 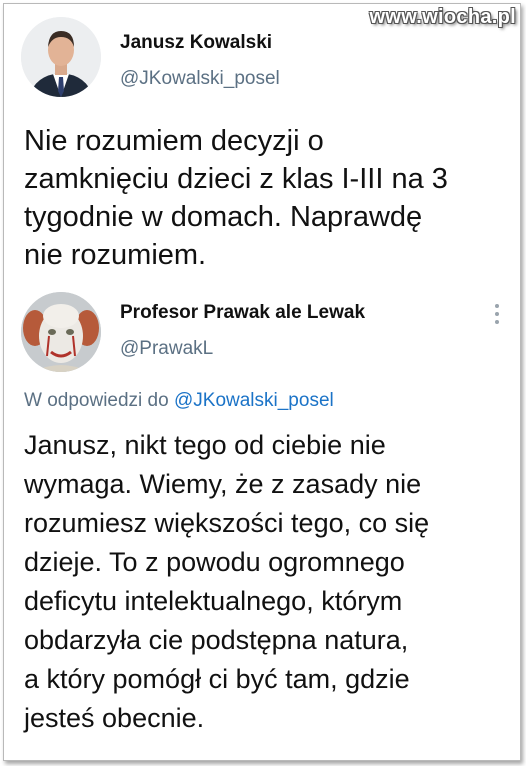 What do you see at coordinates (223, 484) in the screenshot?
I see `reply-text-line: wymaga. Wiemy, że z zasady nie` at bounding box center [223, 484].